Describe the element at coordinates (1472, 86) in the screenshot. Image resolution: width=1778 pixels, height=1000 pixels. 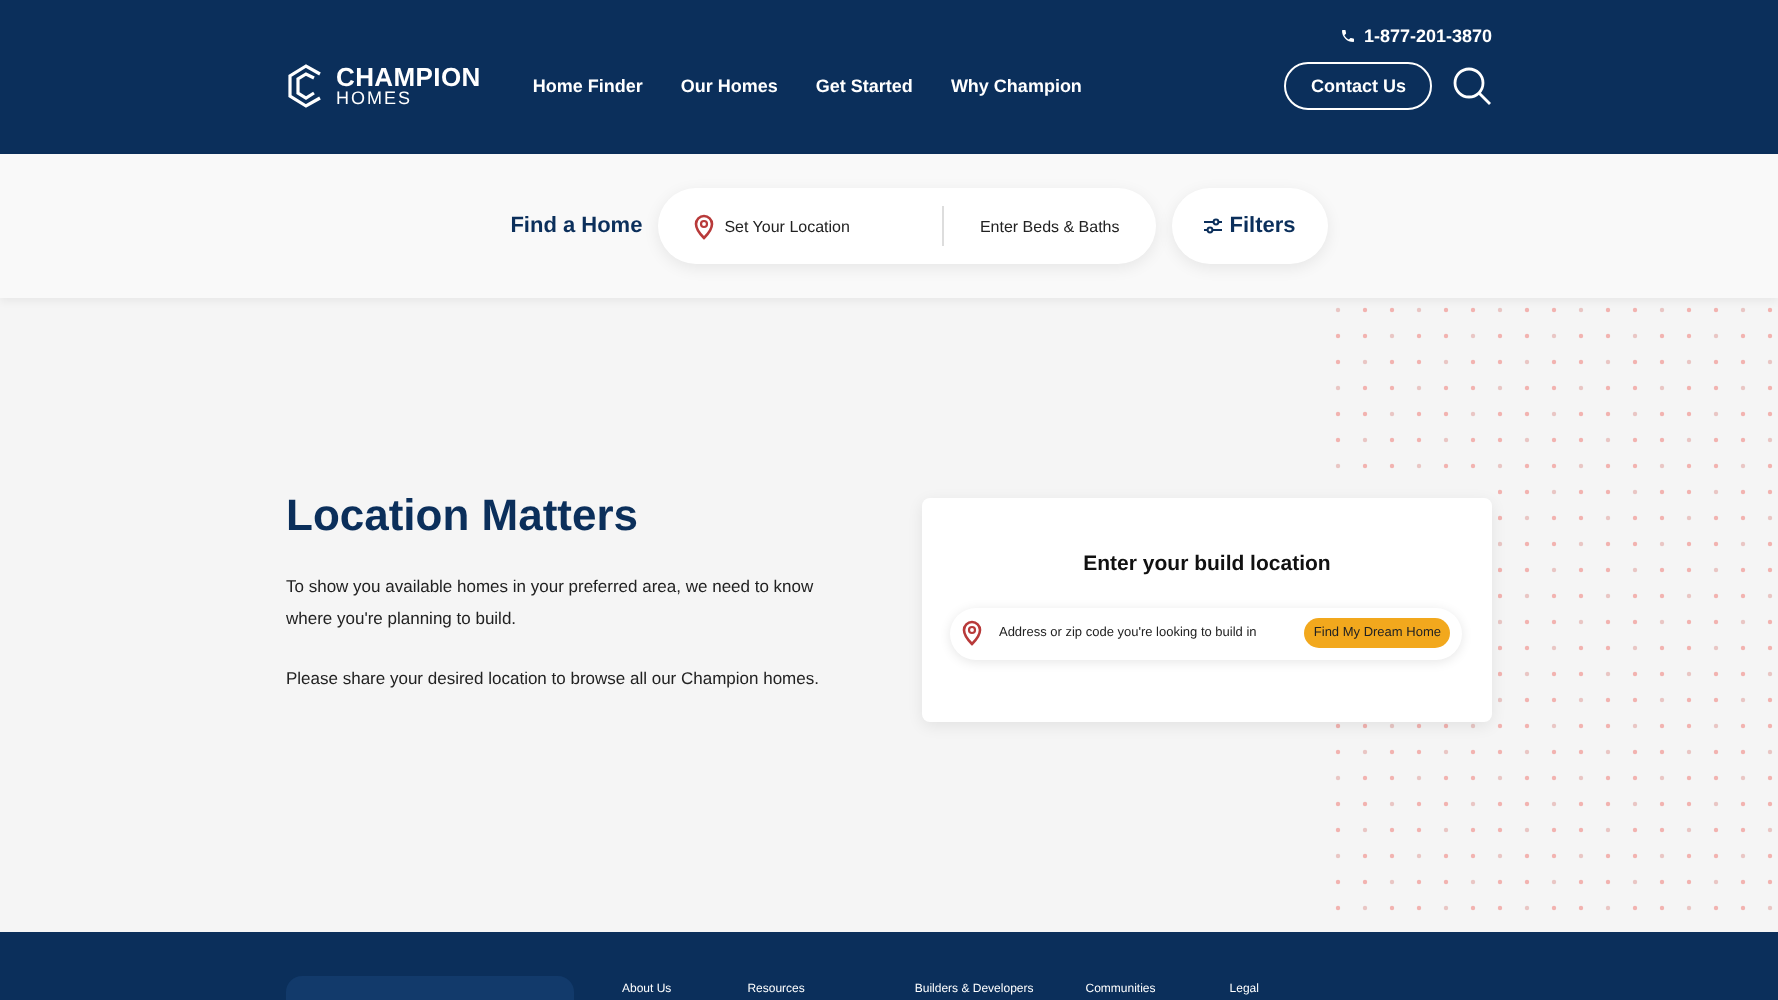
I see `search-icon` at that location.